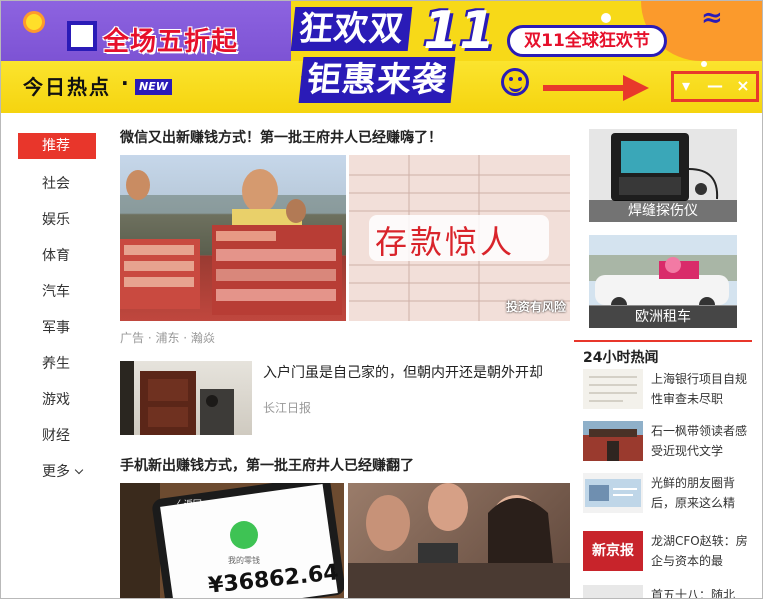 This screenshot has height=599, width=763. I want to click on thumb-caption: 欧洲租车, so click(663, 317).